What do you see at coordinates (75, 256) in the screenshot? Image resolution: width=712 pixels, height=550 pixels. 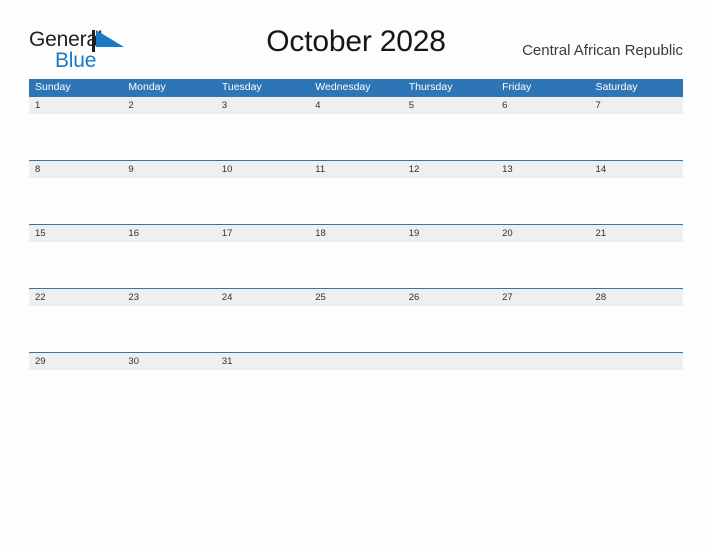 I see `calendar-day-cell: 15` at bounding box center [75, 256].